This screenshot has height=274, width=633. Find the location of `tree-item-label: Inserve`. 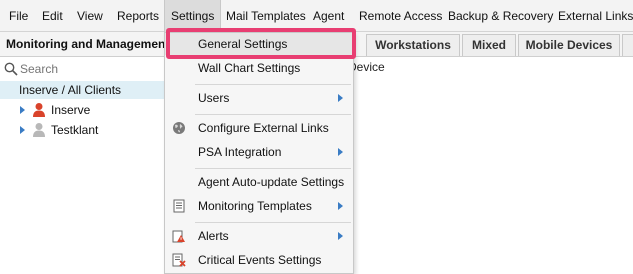

tree-item-label: Inserve is located at coordinates (71, 110).